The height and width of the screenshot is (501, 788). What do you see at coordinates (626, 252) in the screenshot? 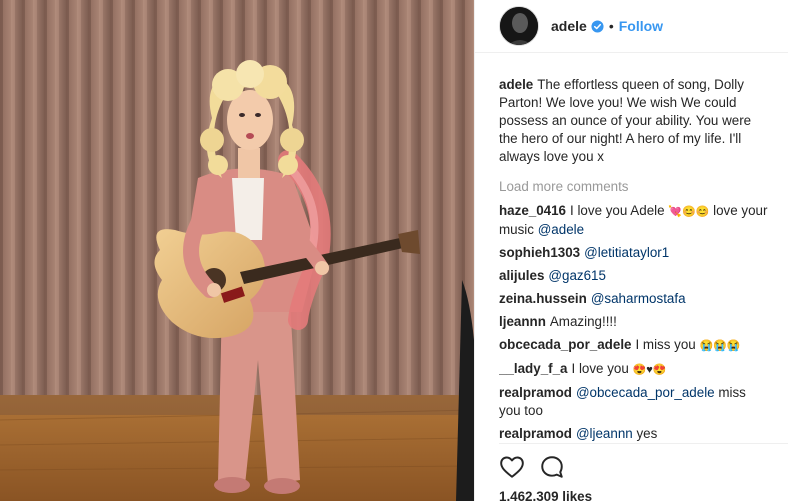
I see `comment-mention: @letitiataylor1` at bounding box center [626, 252].